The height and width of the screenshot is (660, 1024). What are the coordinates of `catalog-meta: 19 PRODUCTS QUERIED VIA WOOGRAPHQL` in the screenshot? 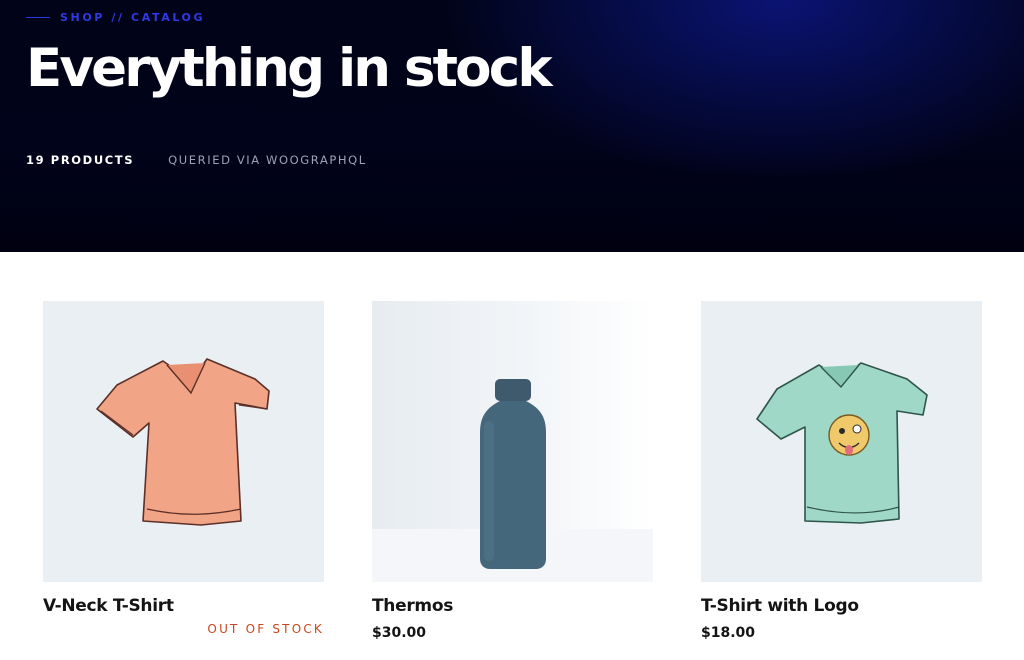 It's located at (196, 160).